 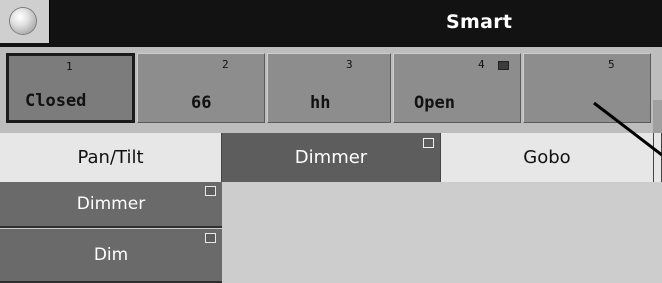 I want to click on preset-label: Open, so click(x=434, y=103).